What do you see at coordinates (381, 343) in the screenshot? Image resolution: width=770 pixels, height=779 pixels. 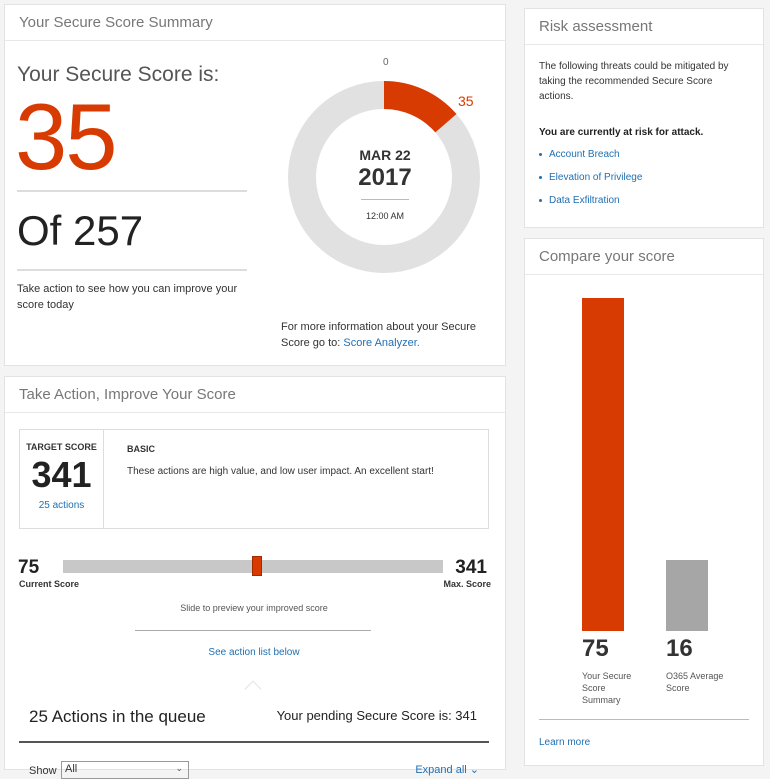 I see `score-analyzer-link: Score Analyzer.` at bounding box center [381, 343].